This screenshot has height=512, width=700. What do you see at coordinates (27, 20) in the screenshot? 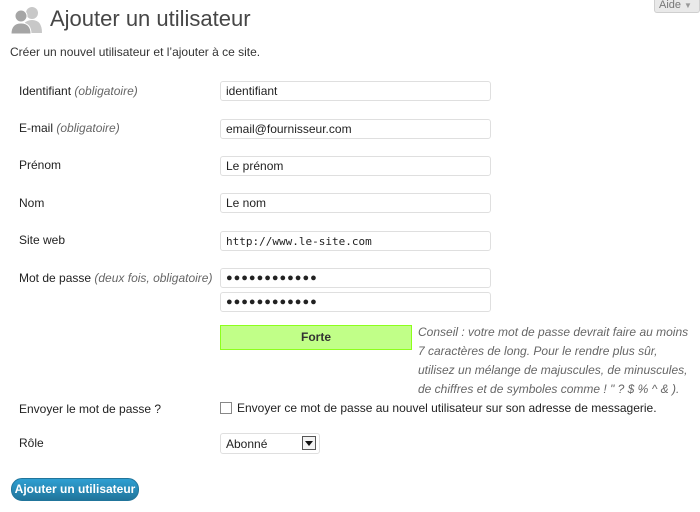
I see `users-icon` at bounding box center [27, 20].